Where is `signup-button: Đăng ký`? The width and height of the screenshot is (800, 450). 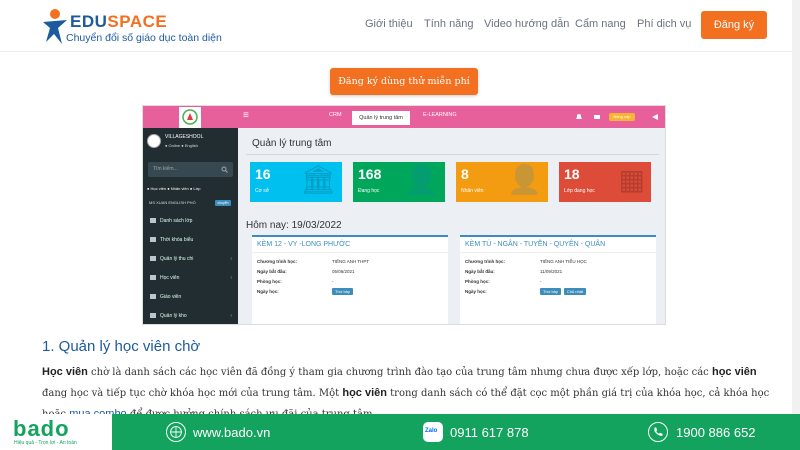
signup-button: Đăng ký is located at coordinates (734, 25).